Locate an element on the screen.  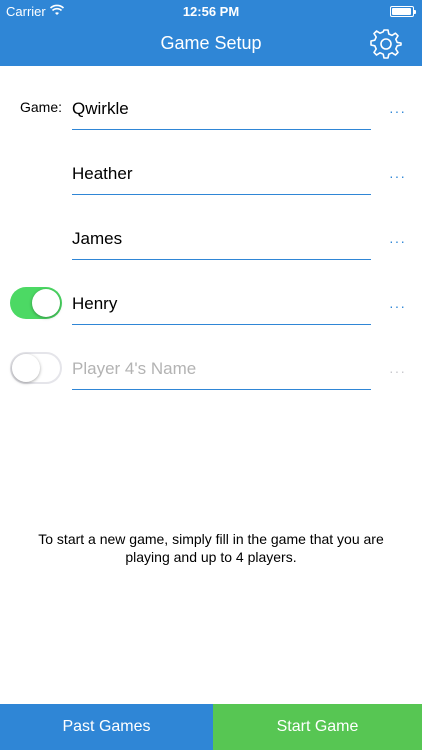
gear-icon is located at coordinates (386, 44).